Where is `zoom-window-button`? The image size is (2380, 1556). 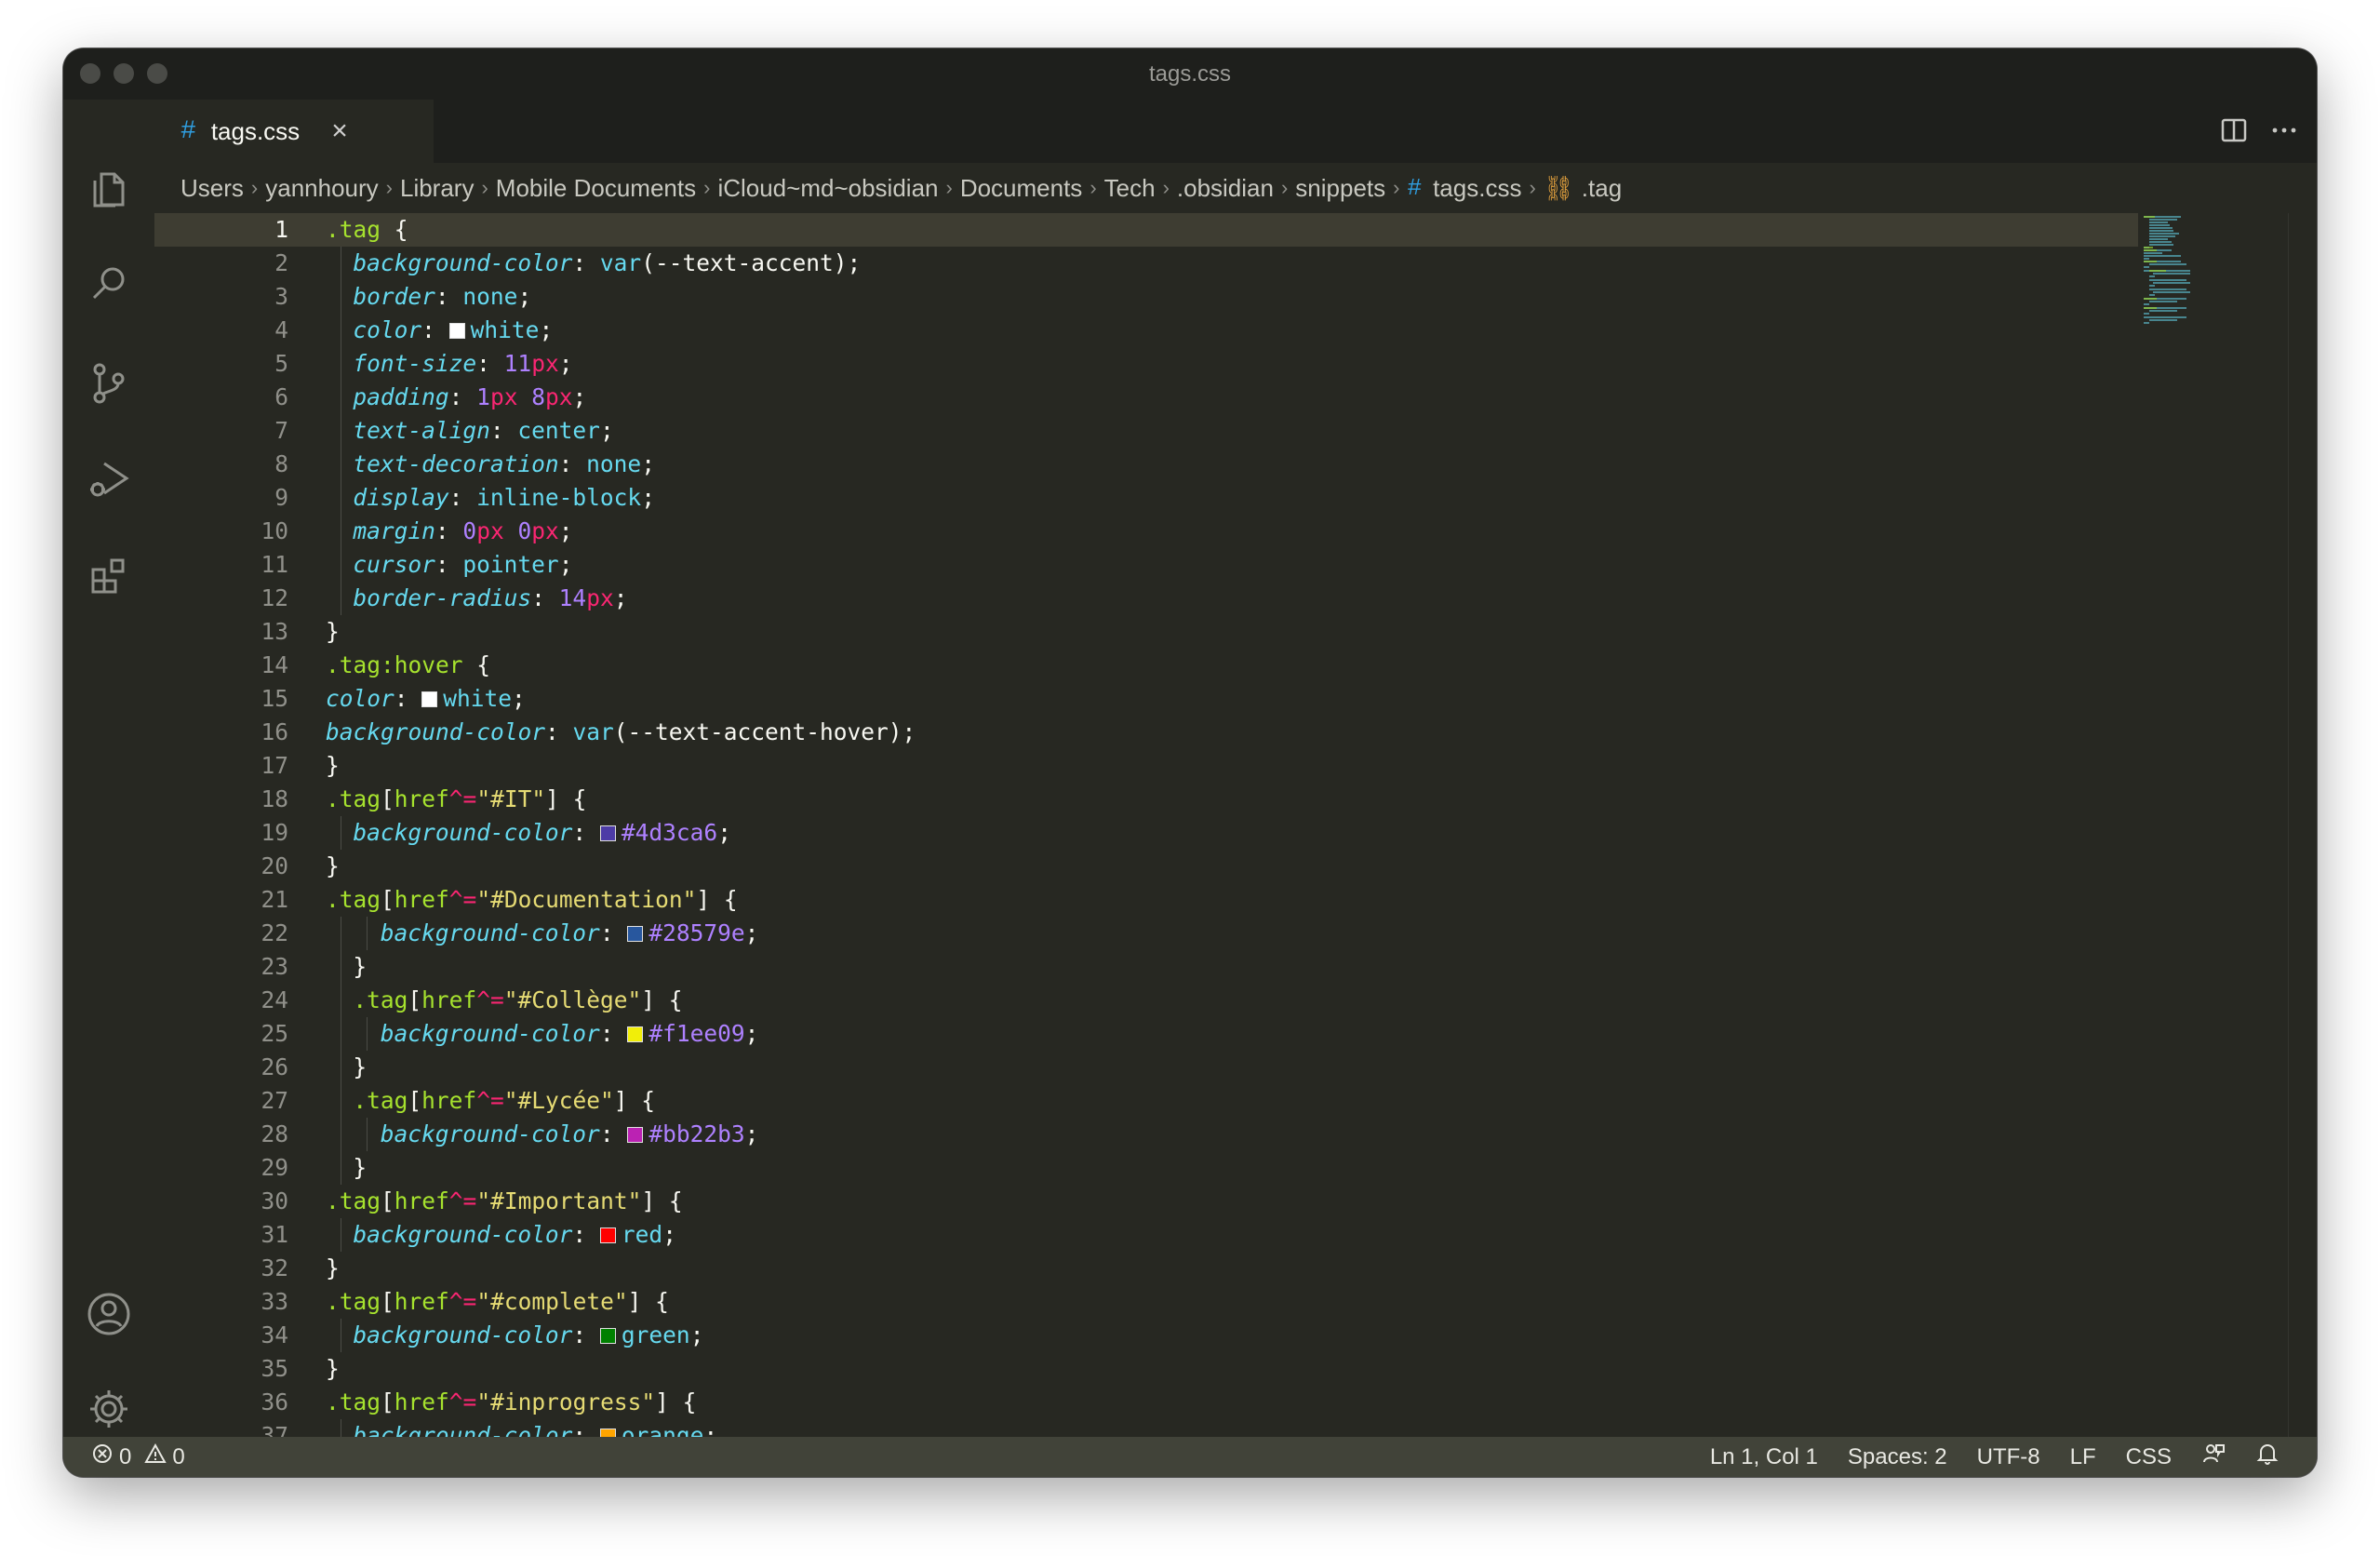 zoom-window-button is located at coordinates (157, 73).